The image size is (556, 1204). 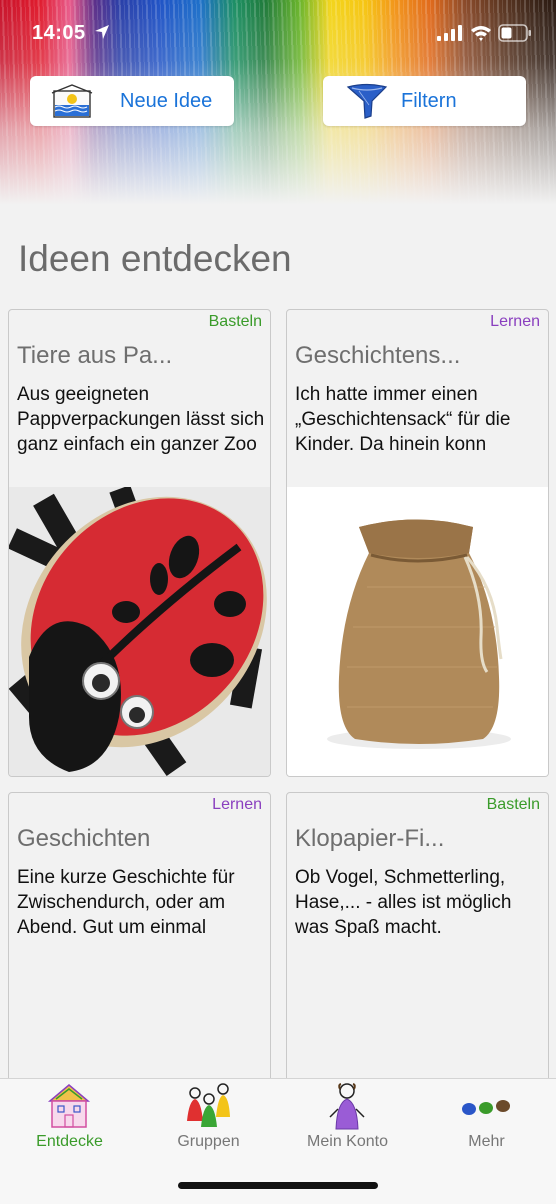 I want to click on filter-button: Filtern, so click(x=424, y=101).